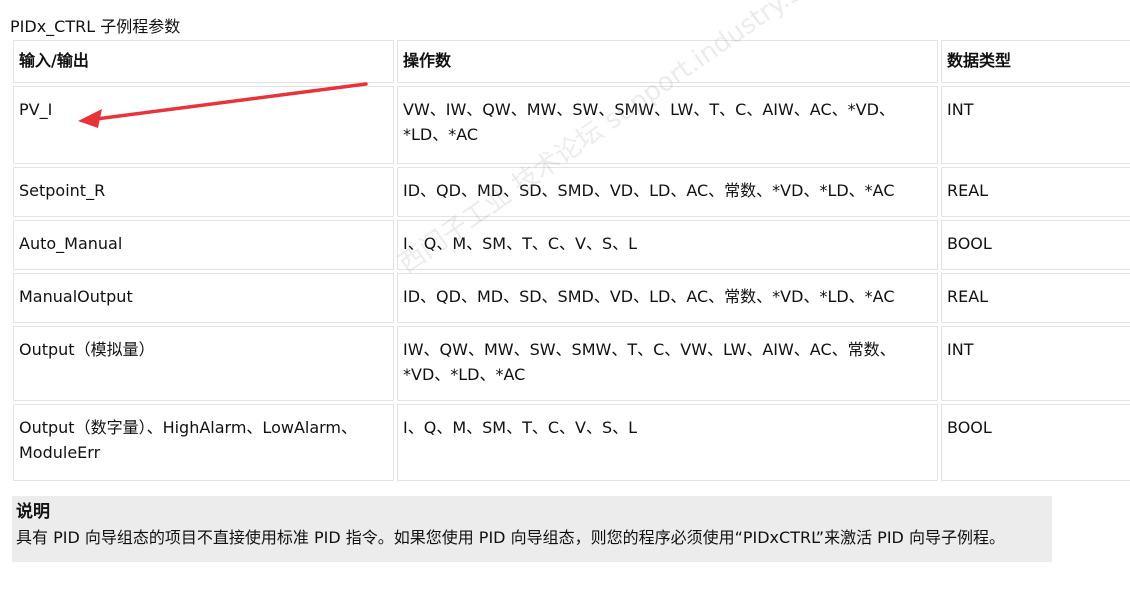 Image resolution: width=1130 pixels, height=593 pixels. I want to click on io-cell: Output（模拟量）, so click(203, 363).